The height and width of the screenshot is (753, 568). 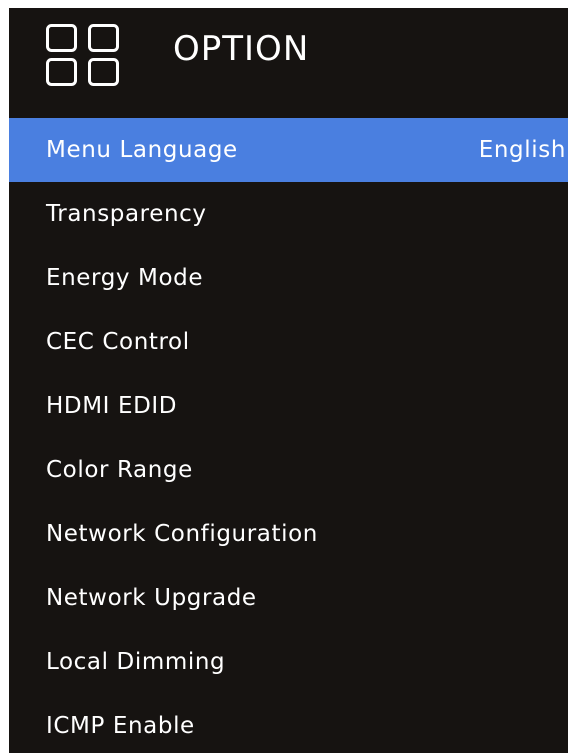 I want to click on menu-item-label: Menu Language, so click(x=142, y=150).